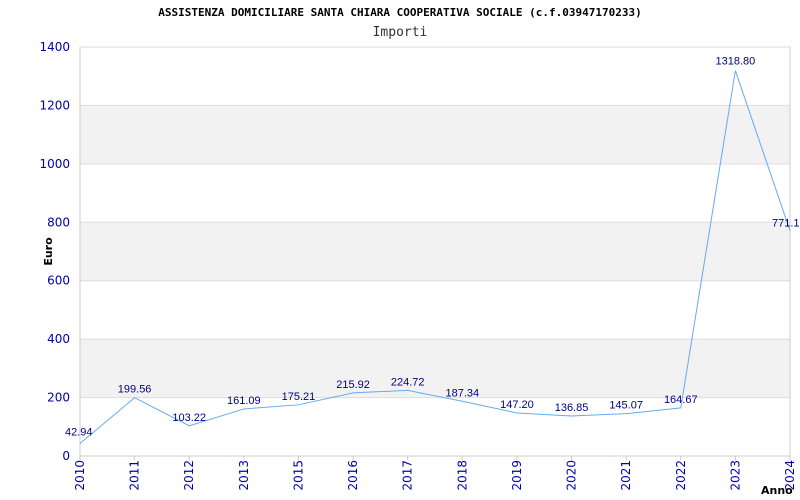  I want to click on y-tick-label: 1400, so click(54, 47).